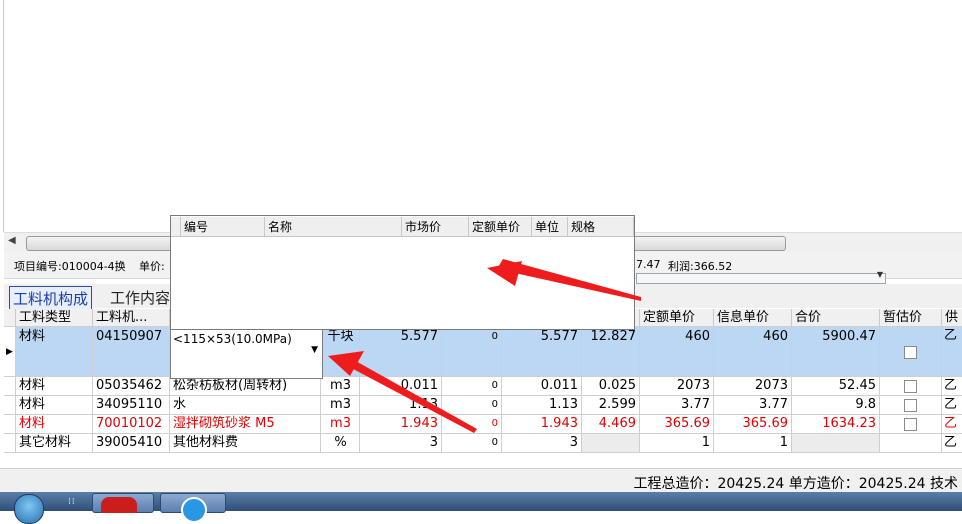 The height and width of the screenshot is (524, 962). I want to click on annotation-arrow-lower, so click(408, 394).